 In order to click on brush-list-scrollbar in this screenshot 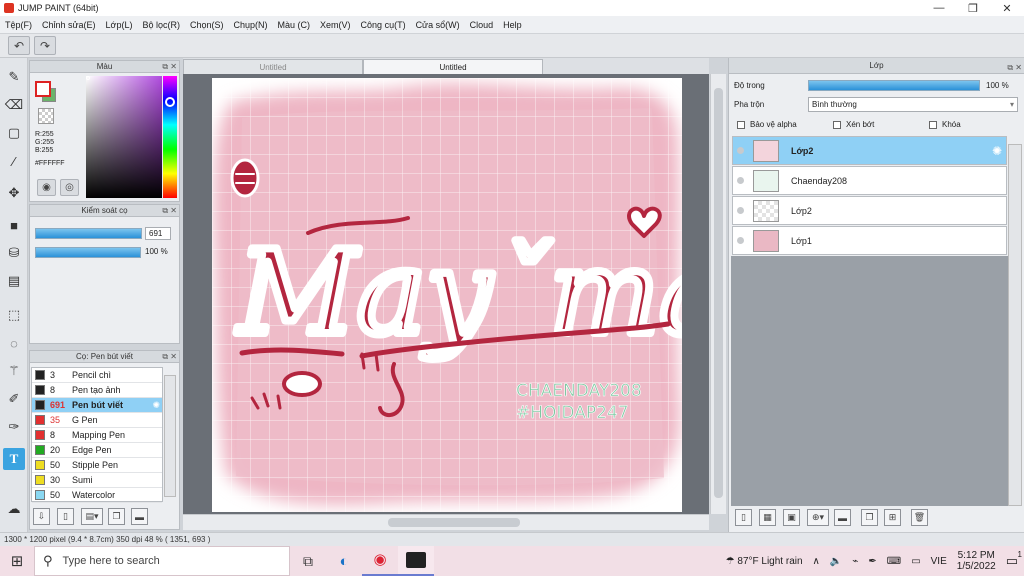, I will do `click(170, 436)`.